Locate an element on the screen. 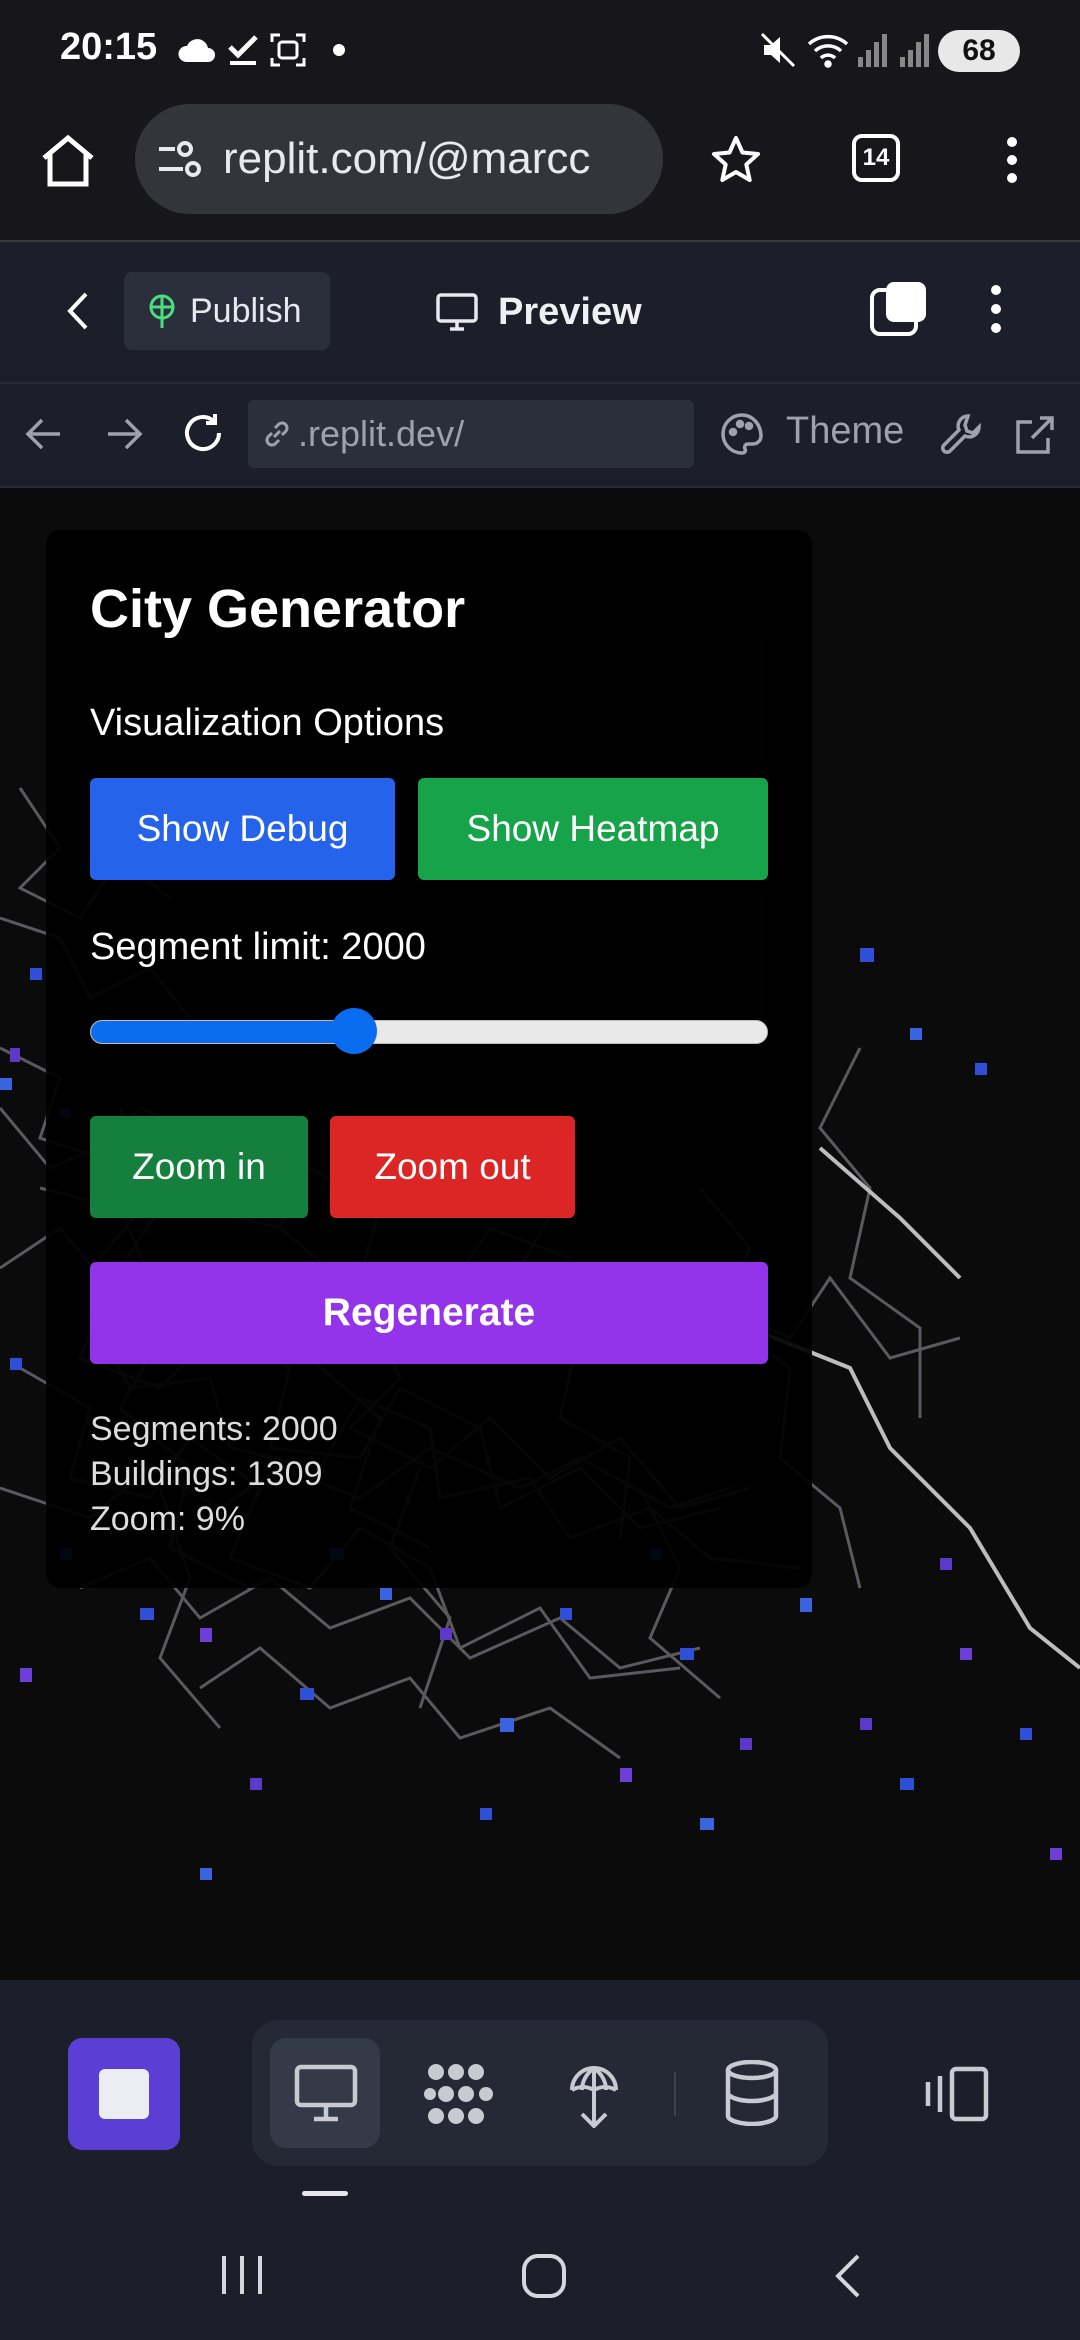 The image size is (1080, 2340). buildings-stat: Buildings: 1309 is located at coordinates (206, 1474).